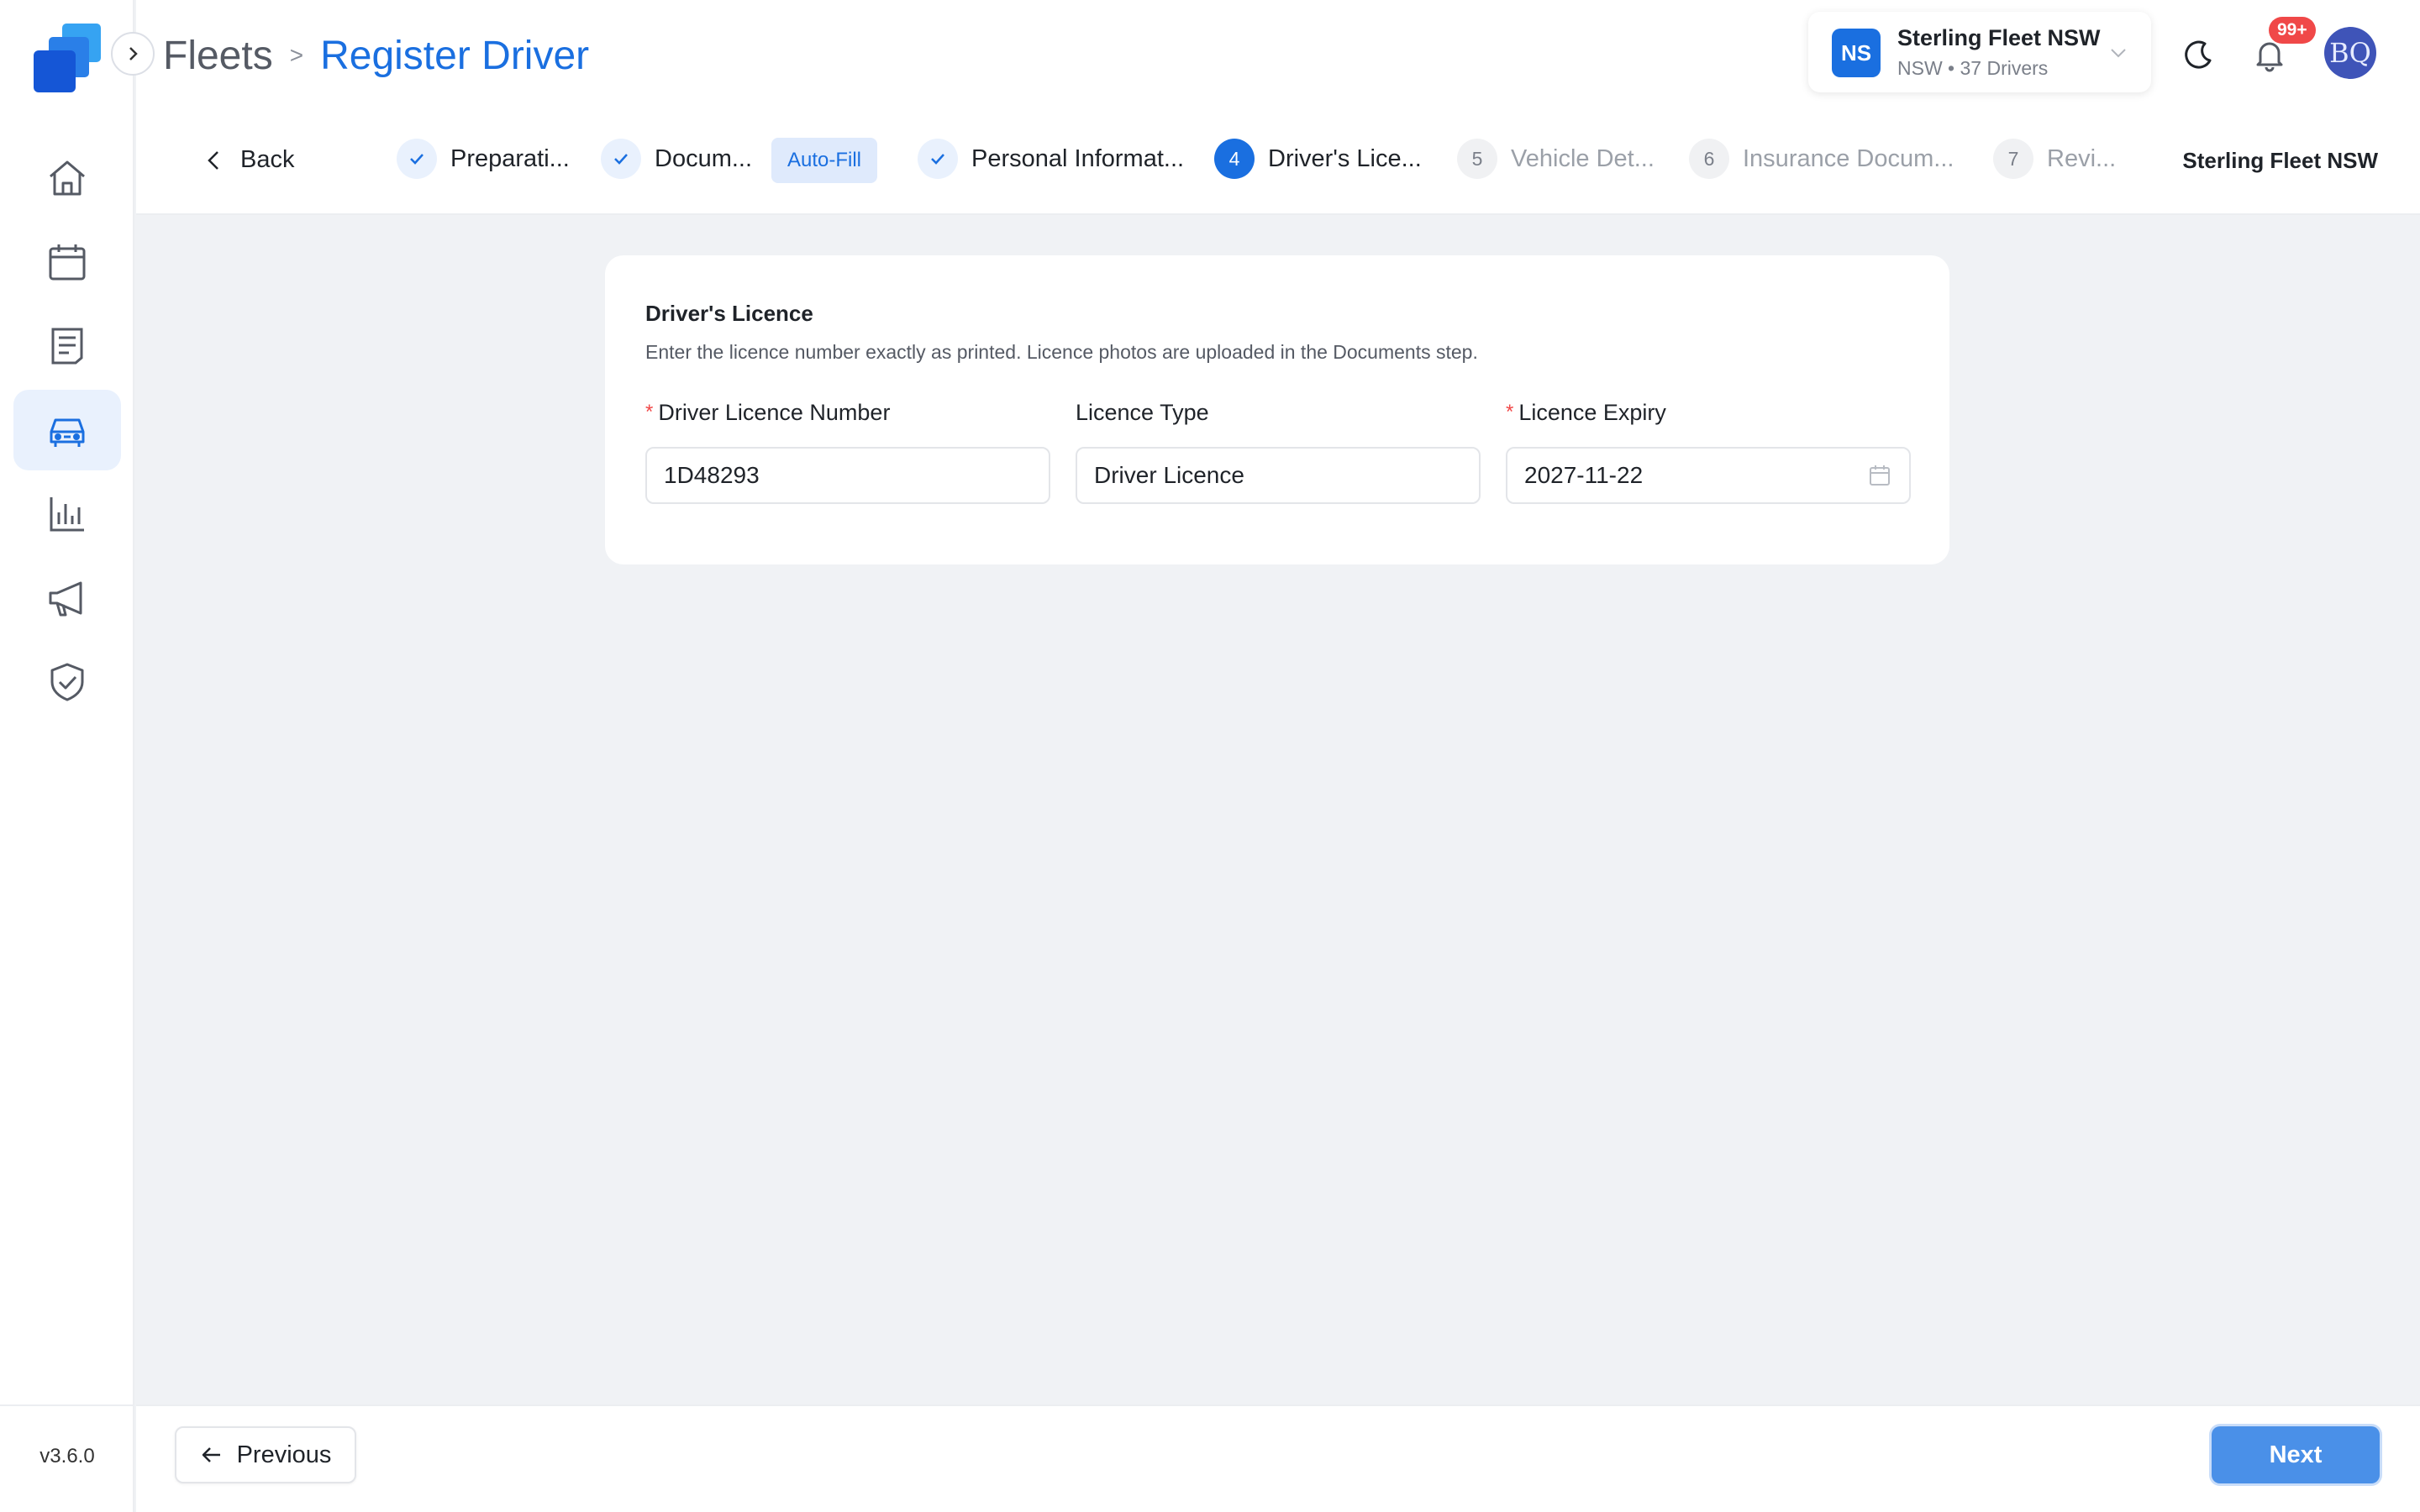 The height and width of the screenshot is (1512, 2420). I want to click on licence-expiry-datepicker: 2027-11-22, so click(1709, 475).